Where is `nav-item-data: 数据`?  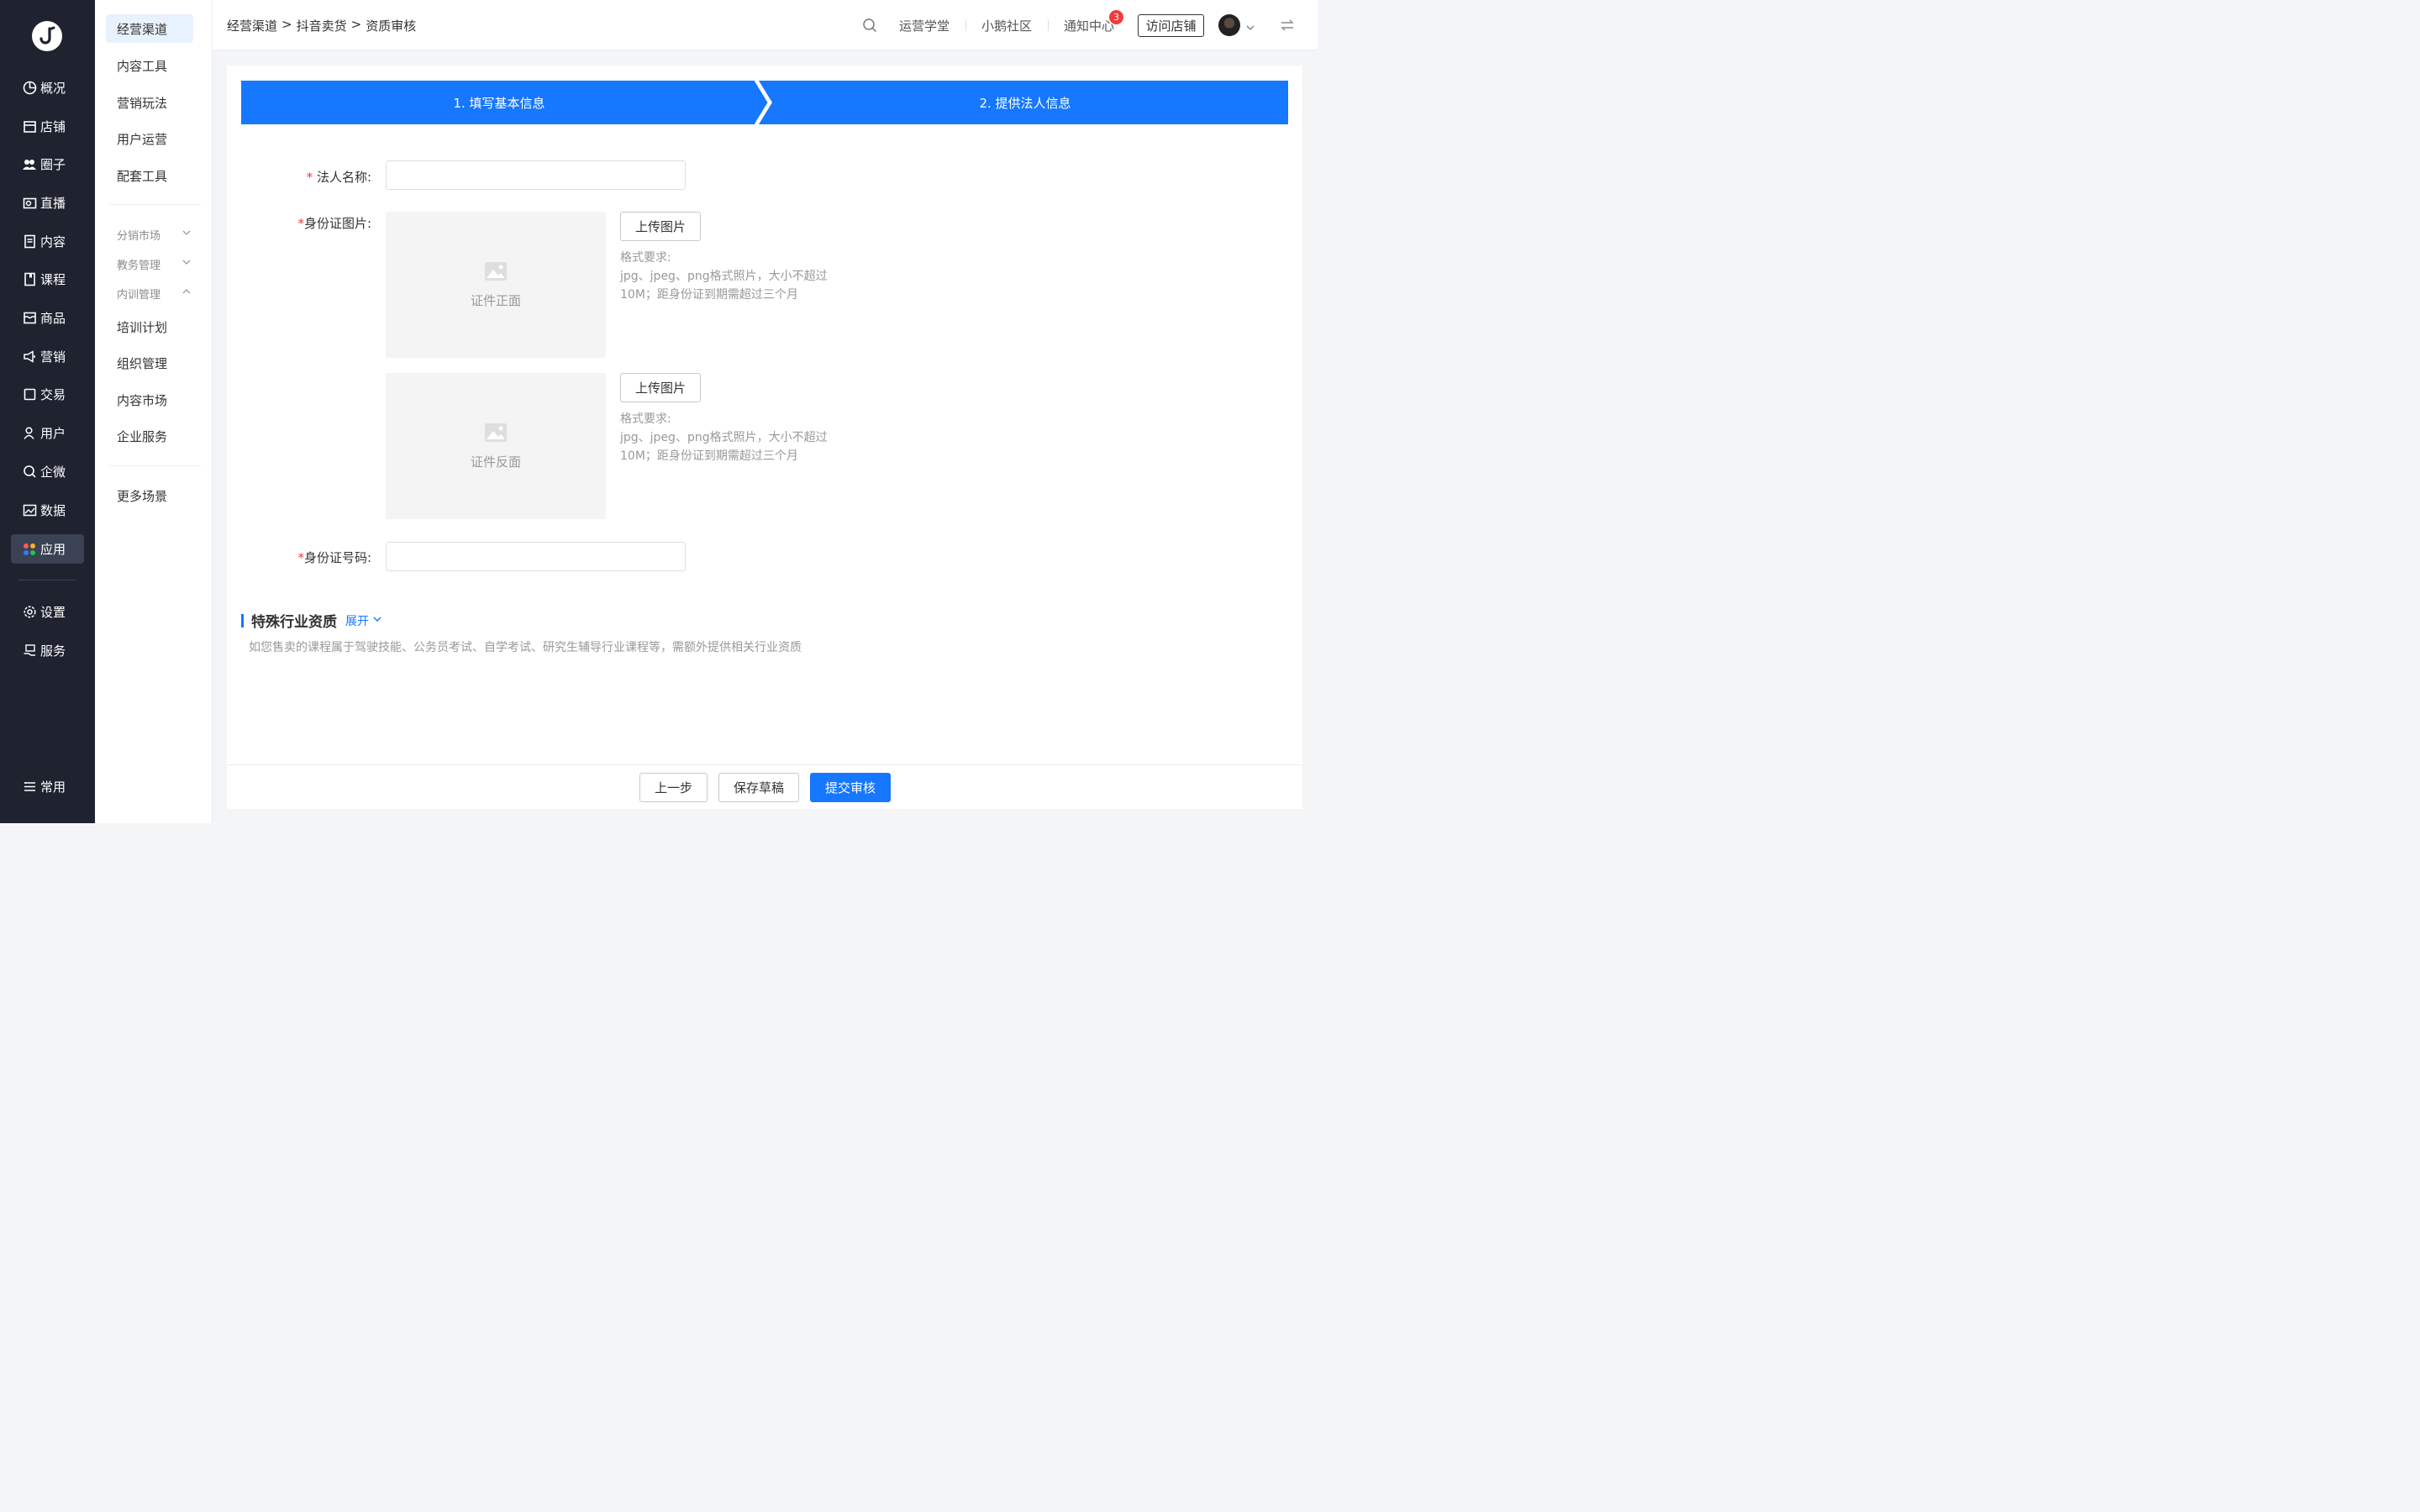
nav-item-data: 数据 is located at coordinates (47, 510).